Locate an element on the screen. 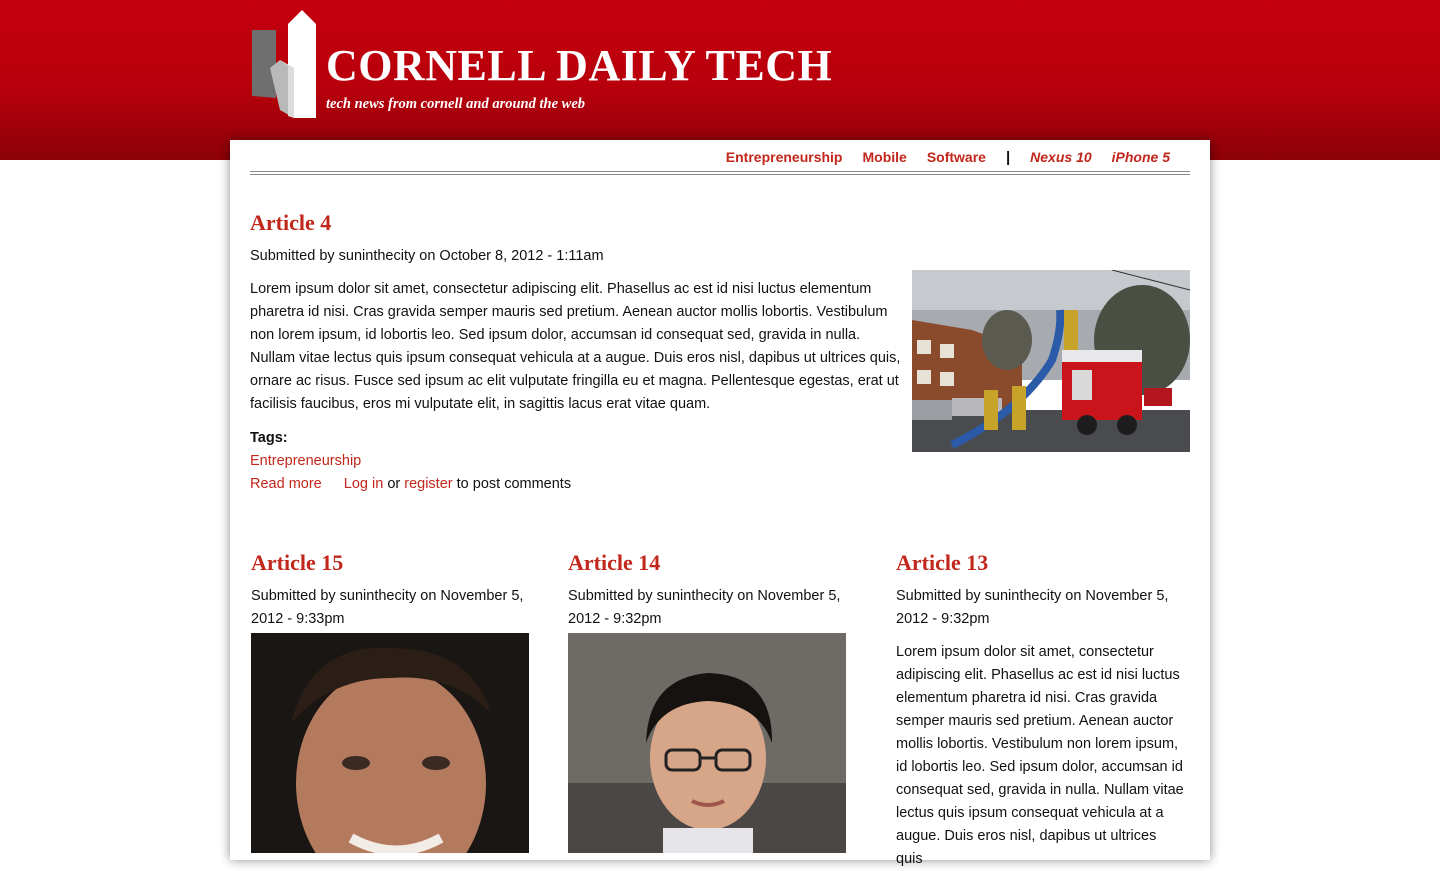 The width and height of the screenshot is (1440, 871). tag-link-entrepreneurship: Entrepreneurship is located at coordinates (305, 461).